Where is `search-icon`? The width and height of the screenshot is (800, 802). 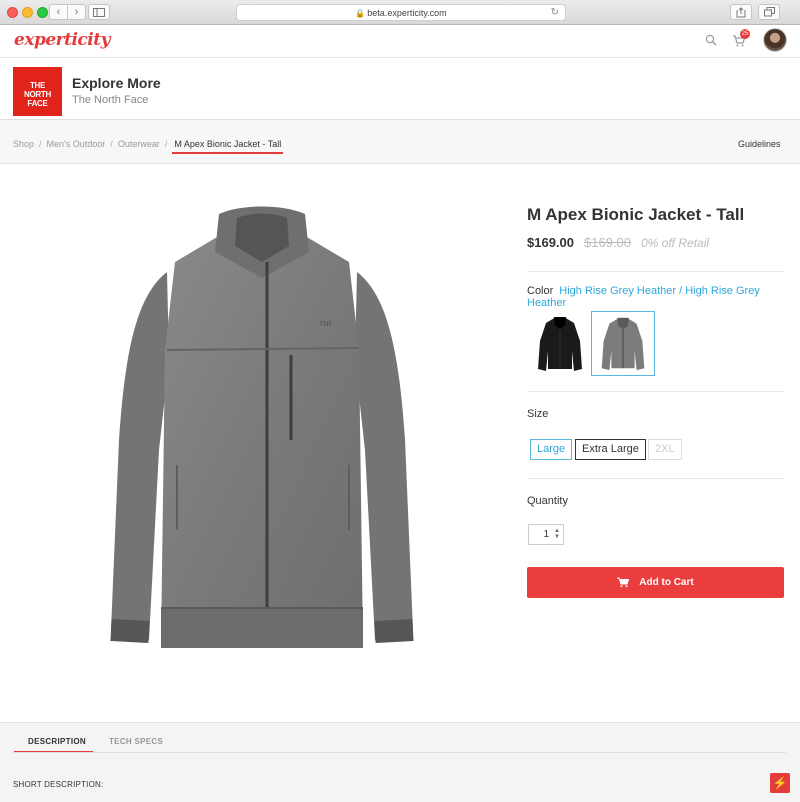
search-icon is located at coordinates (711, 40).